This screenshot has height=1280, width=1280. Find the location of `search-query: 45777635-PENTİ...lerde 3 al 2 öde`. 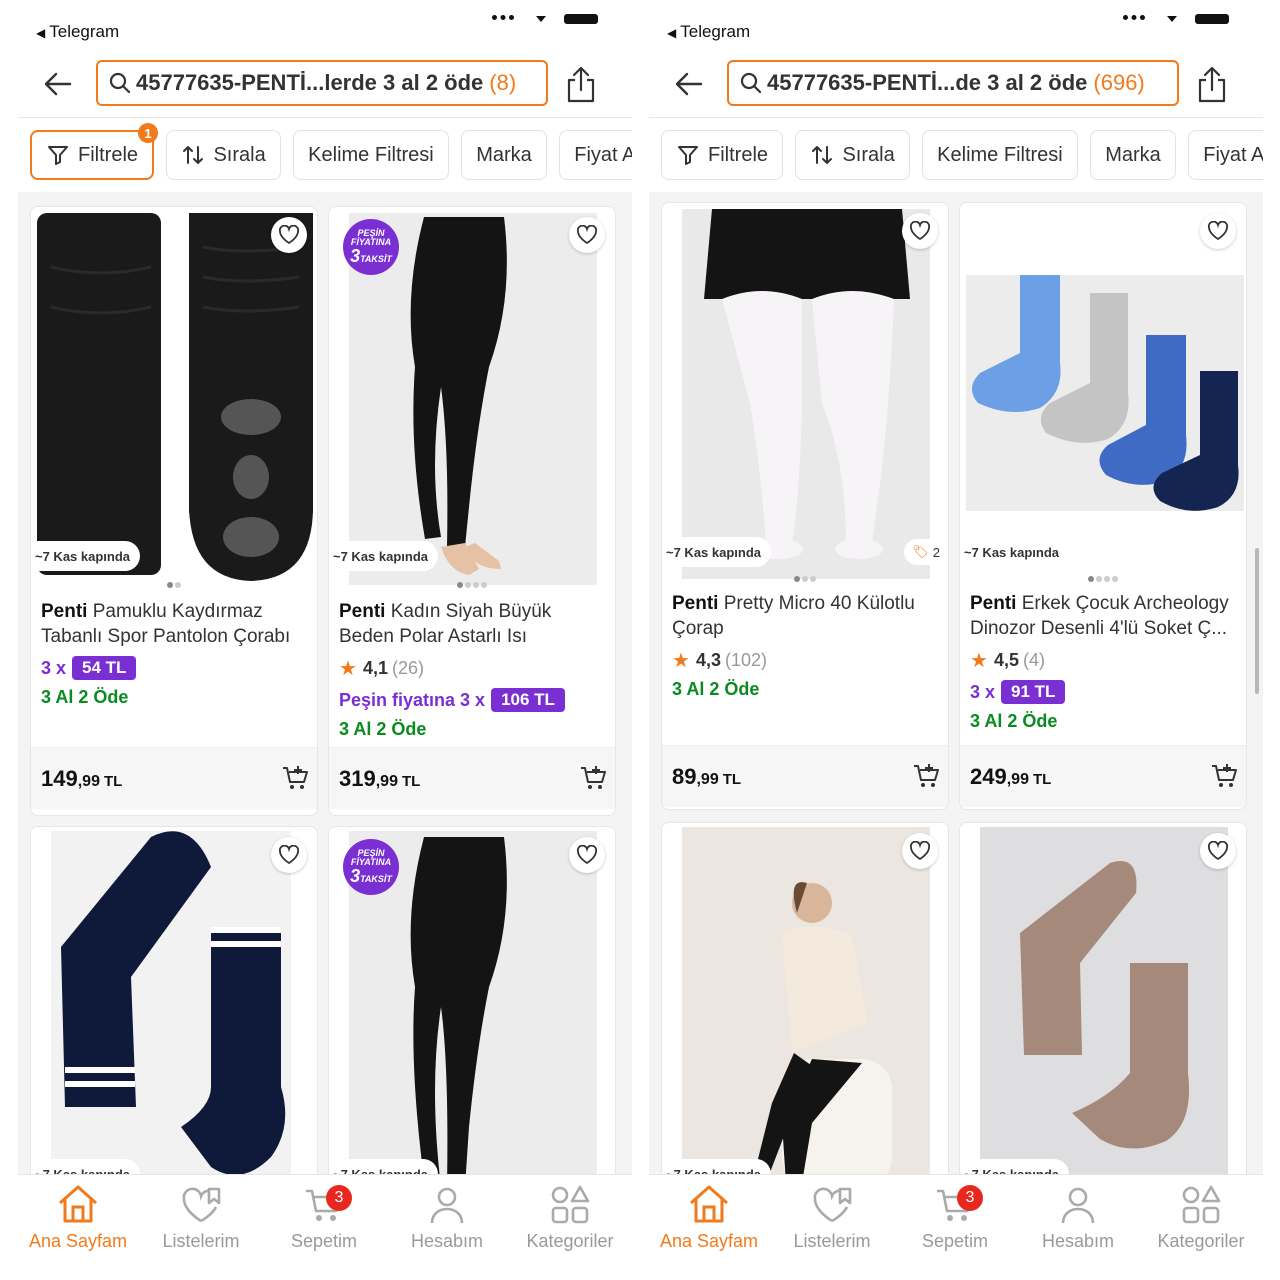

search-query: 45777635-PENTİ...lerde 3 al 2 öde is located at coordinates (310, 82).